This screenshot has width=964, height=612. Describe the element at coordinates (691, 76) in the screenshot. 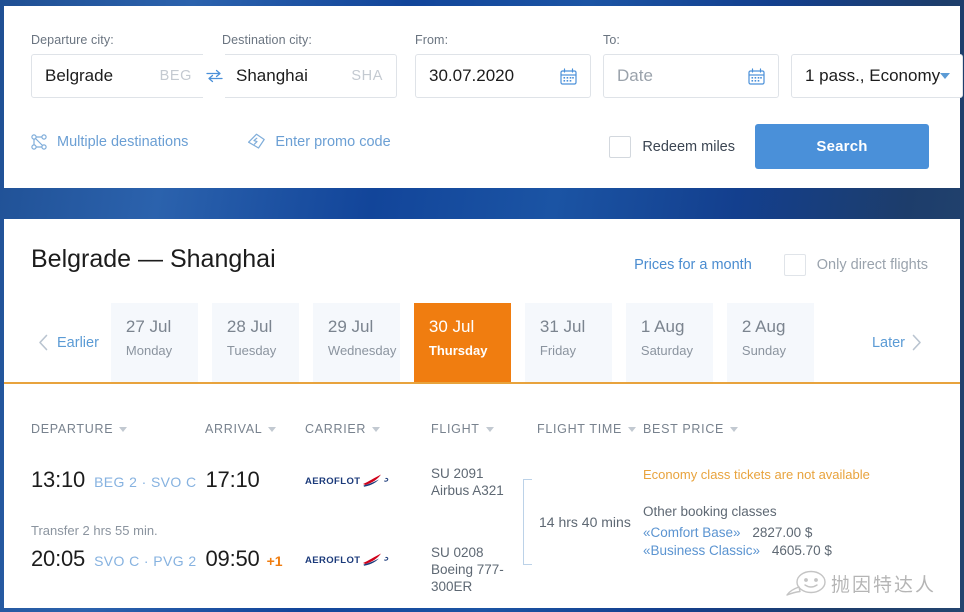

I see `to-date-input: Date` at that location.